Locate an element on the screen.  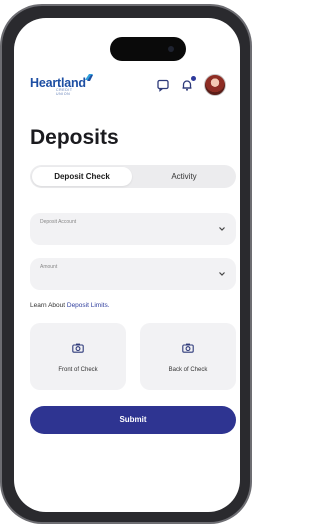
deposit-account-label: Deposit Account is located at coordinates (58, 222).